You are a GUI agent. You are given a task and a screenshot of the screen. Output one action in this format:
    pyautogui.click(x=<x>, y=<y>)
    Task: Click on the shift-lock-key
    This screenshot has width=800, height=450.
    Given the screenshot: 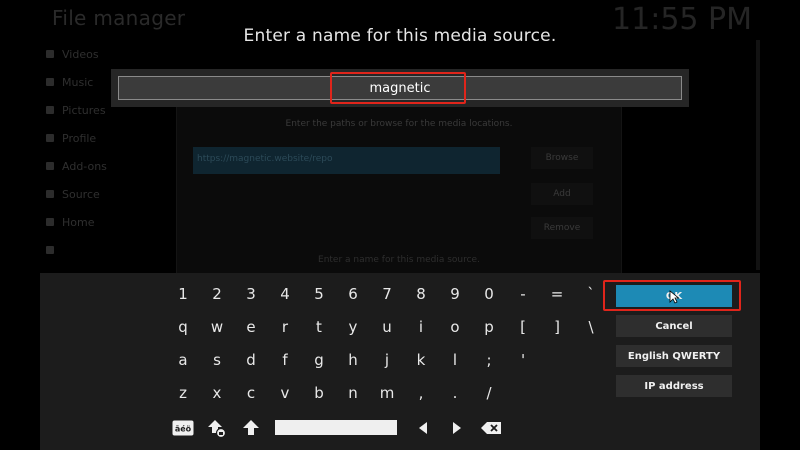 What is the action you would take?
    pyautogui.click(x=217, y=428)
    